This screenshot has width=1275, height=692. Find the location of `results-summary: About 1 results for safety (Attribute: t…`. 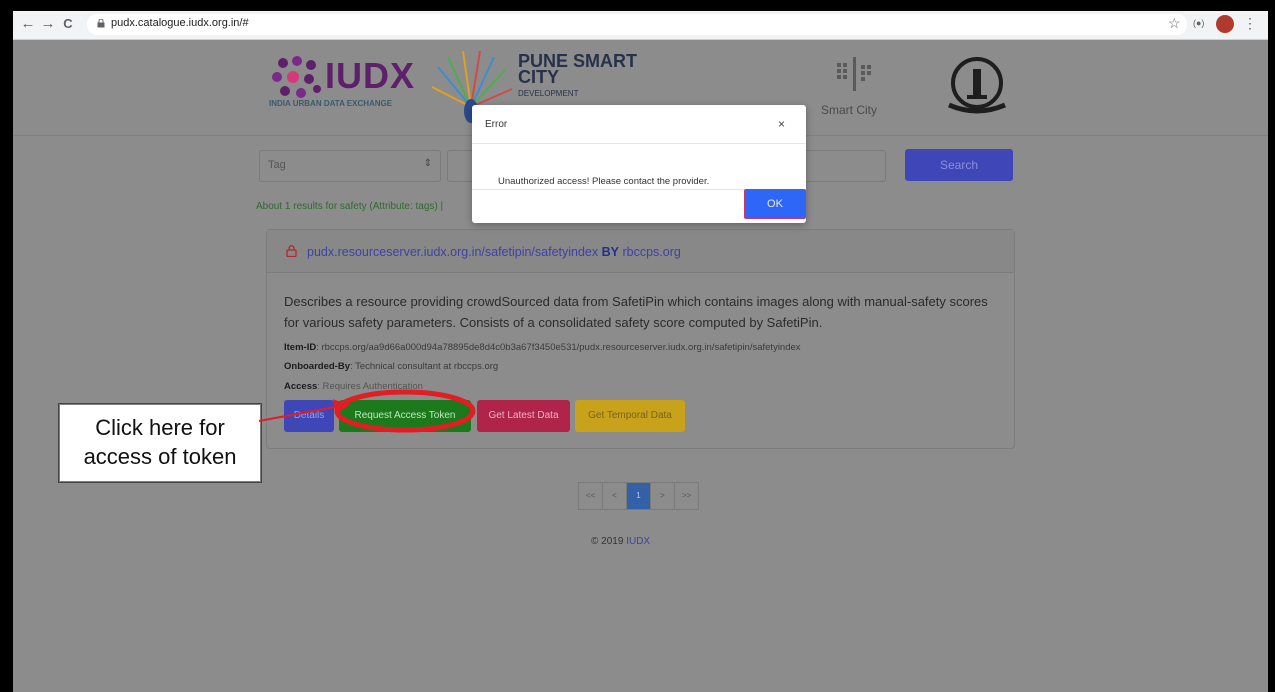

results-summary: About 1 results for safety (Attribute: t… is located at coordinates (350, 206).